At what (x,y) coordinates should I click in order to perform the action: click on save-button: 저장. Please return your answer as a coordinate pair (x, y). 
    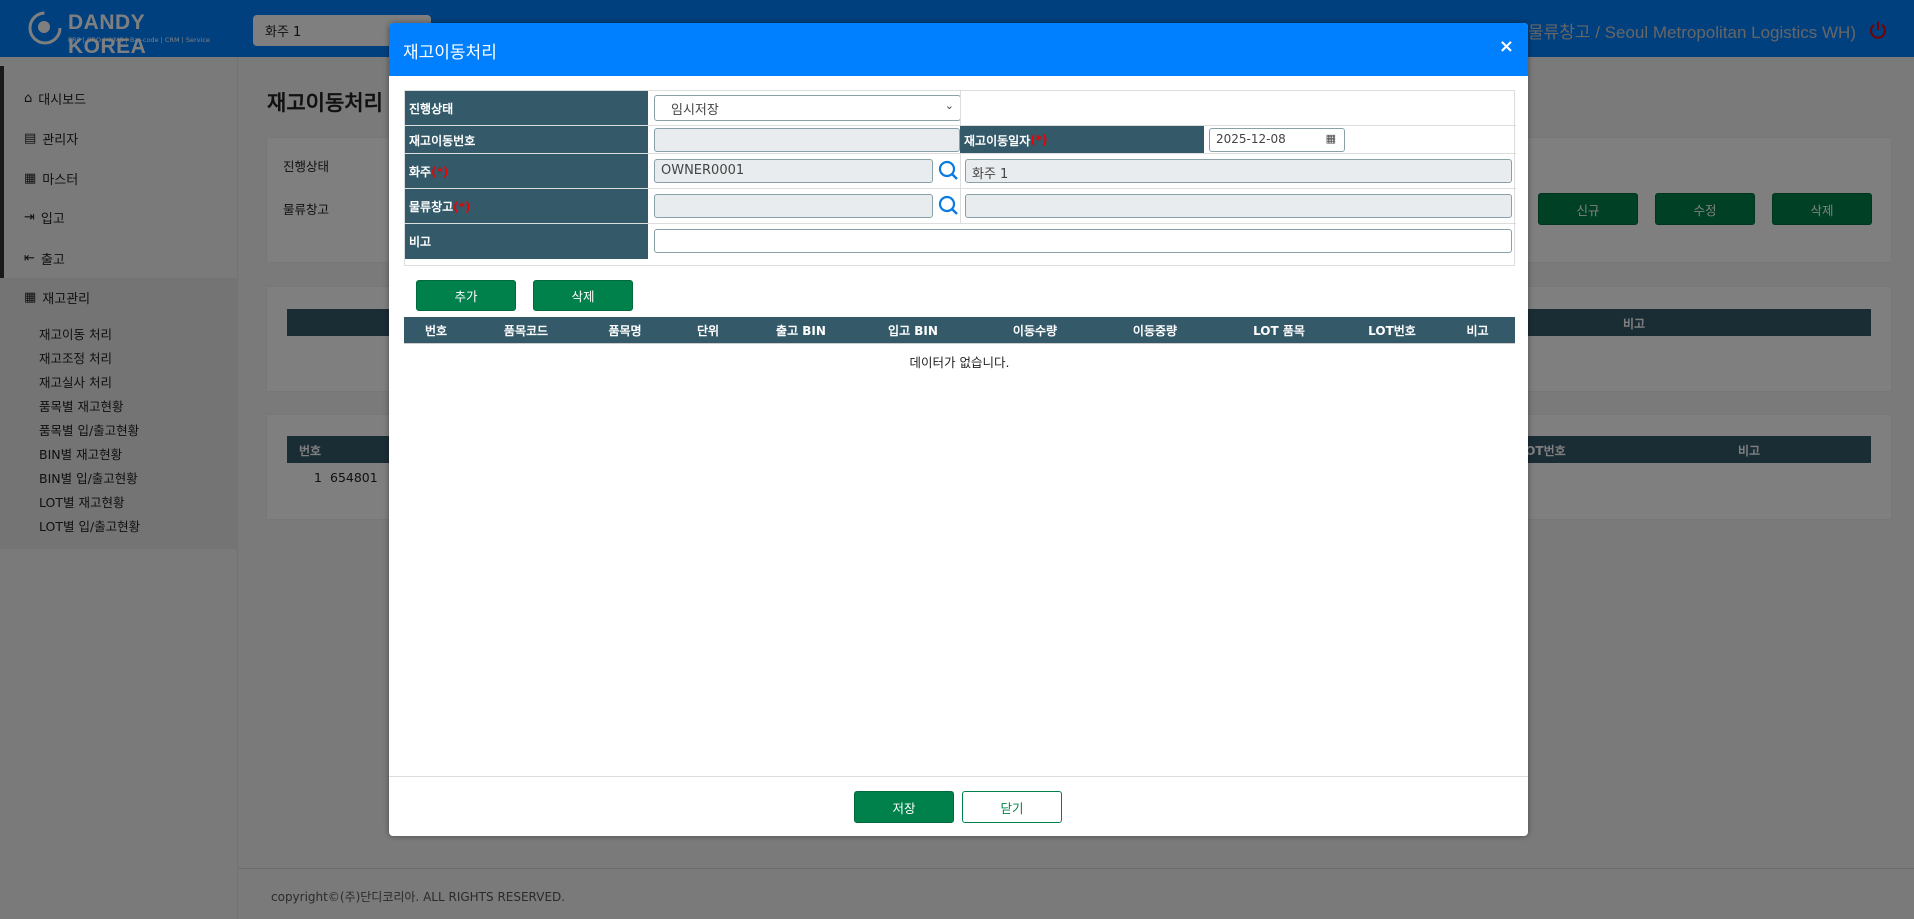
    Looking at the image, I should click on (904, 807).